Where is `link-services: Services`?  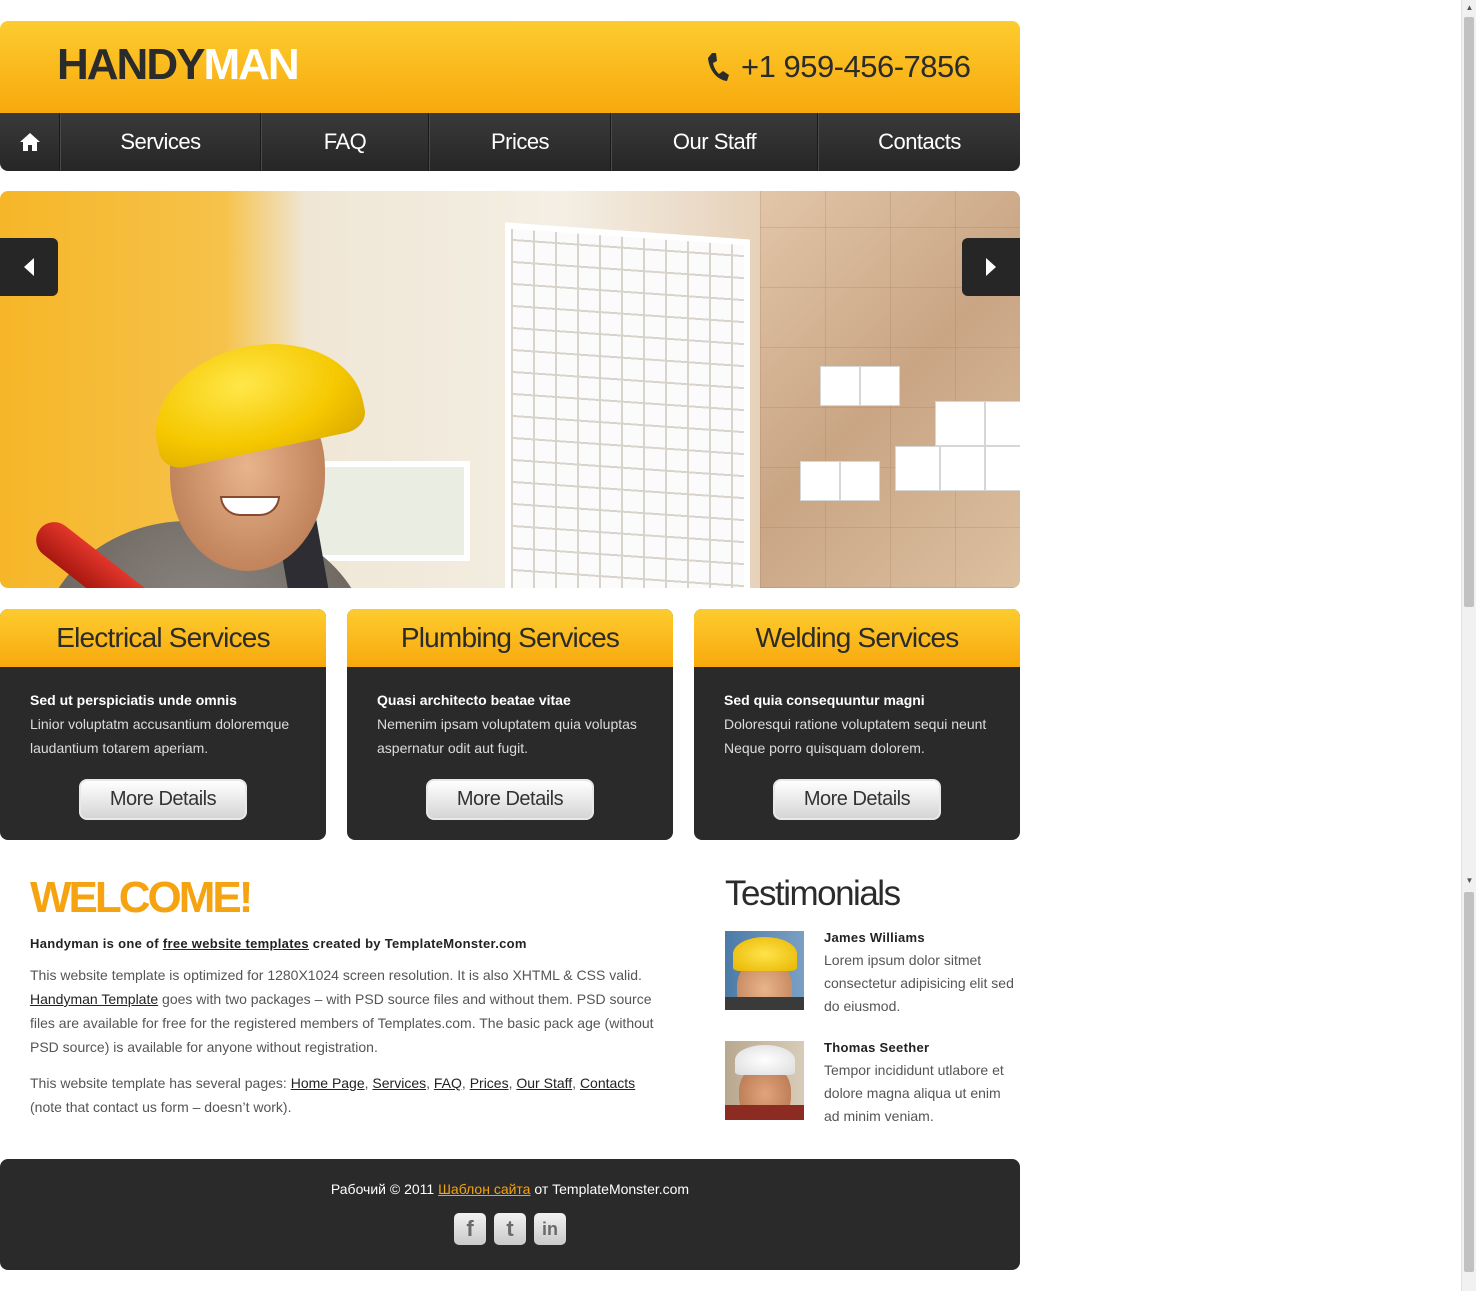 link-services: Services is located at coordinates (399, 1083).